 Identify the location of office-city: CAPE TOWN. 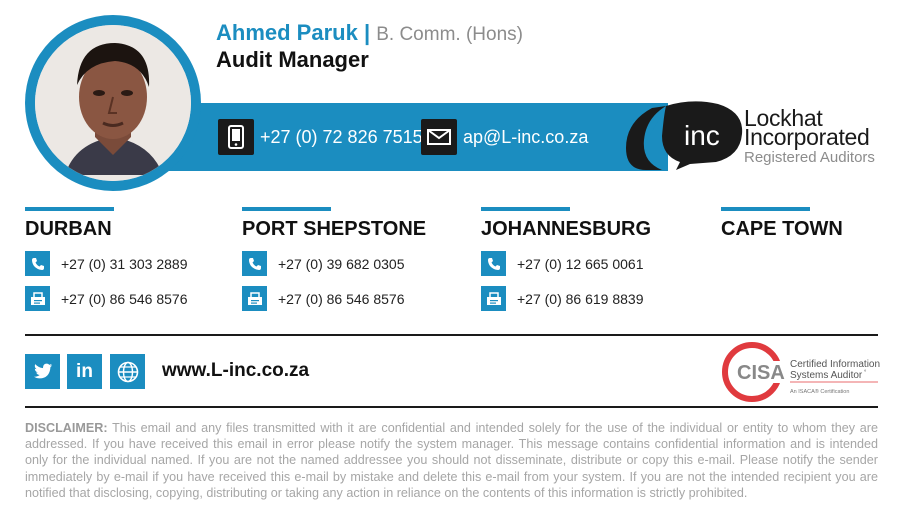
(782, 229).